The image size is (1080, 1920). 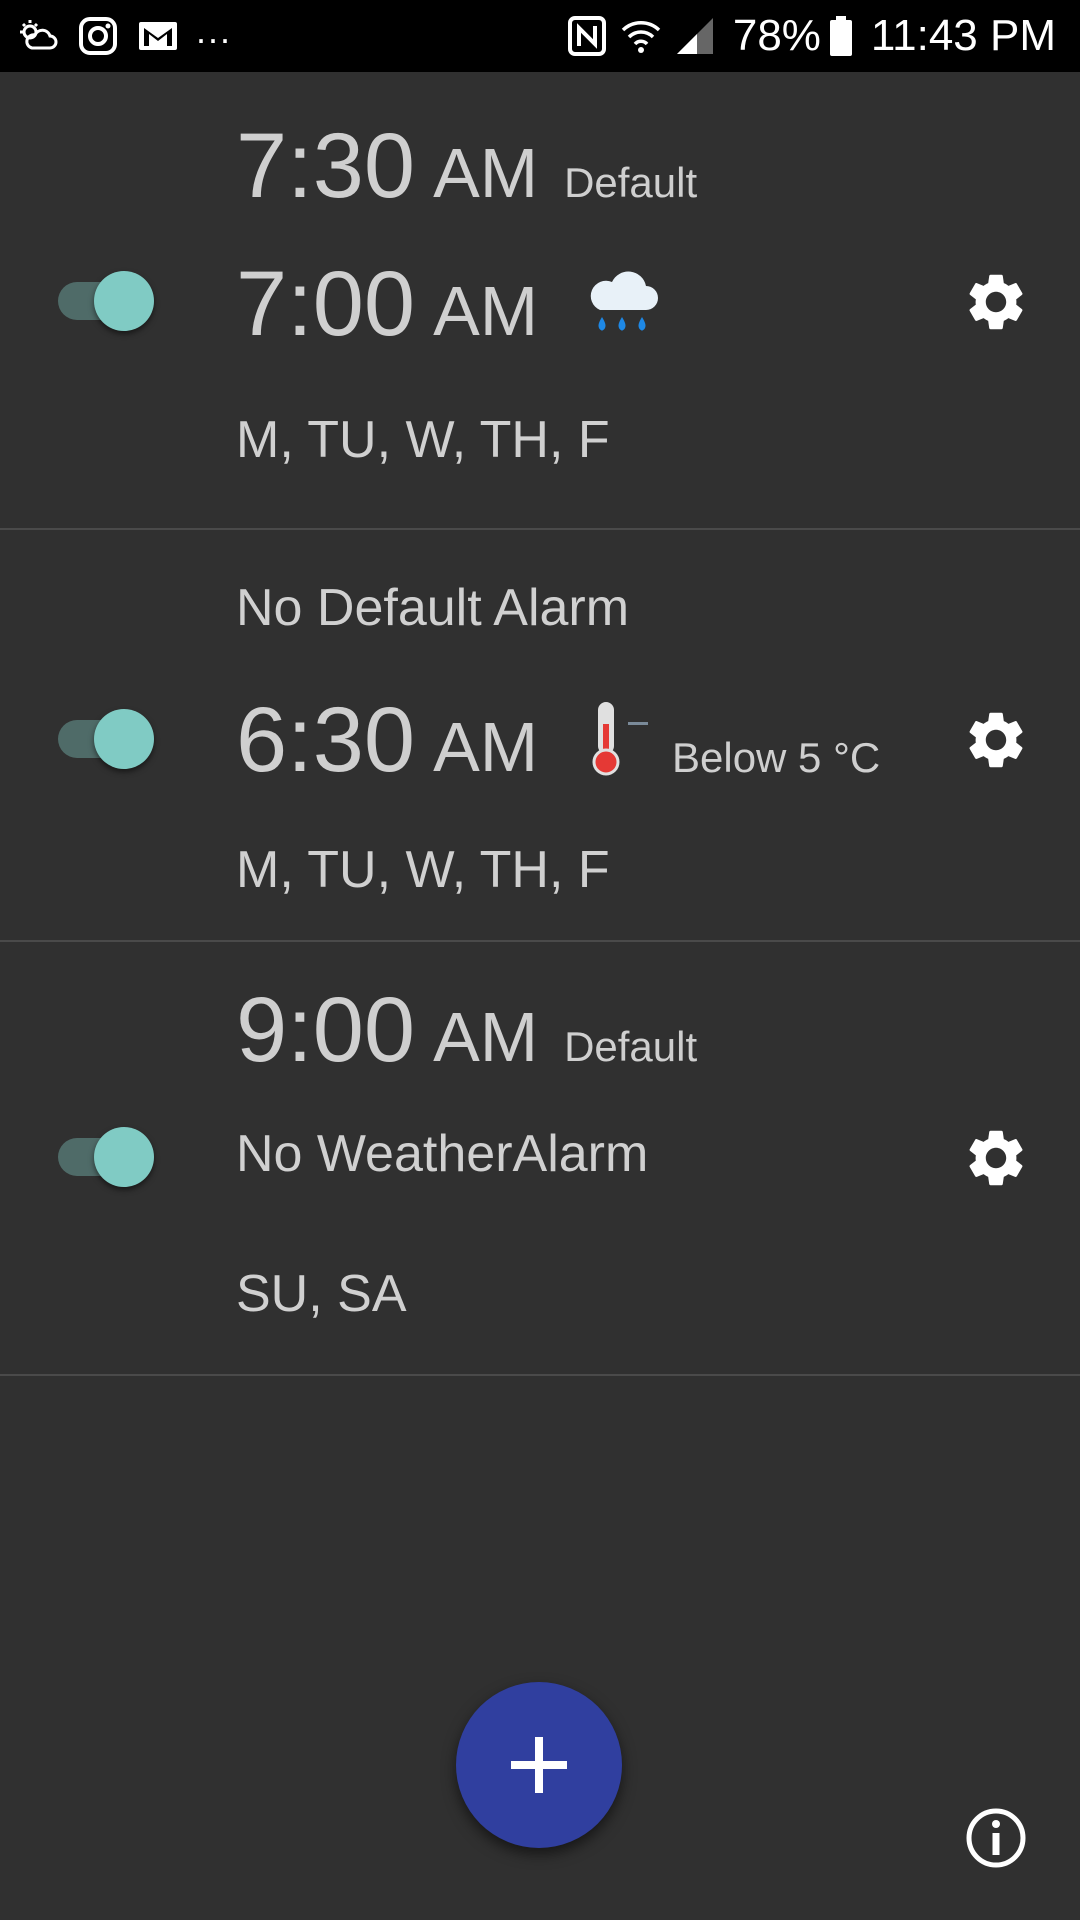 What do you see at coordinates (326, 1030) in the screenshot?
I see `default-alarm-time: 9:00` at bounding box center [326, 1030].